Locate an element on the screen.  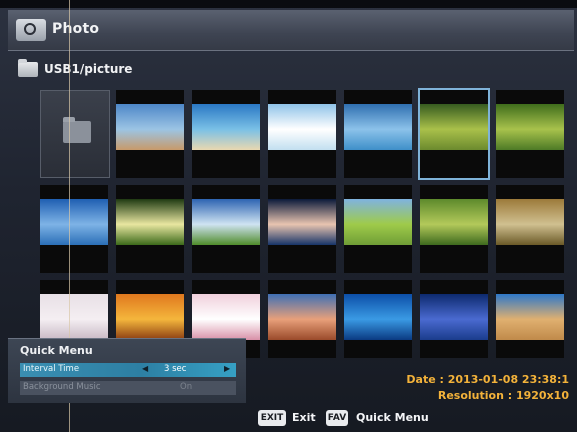
exit-label: Exit is located at coordinates (304, 417).